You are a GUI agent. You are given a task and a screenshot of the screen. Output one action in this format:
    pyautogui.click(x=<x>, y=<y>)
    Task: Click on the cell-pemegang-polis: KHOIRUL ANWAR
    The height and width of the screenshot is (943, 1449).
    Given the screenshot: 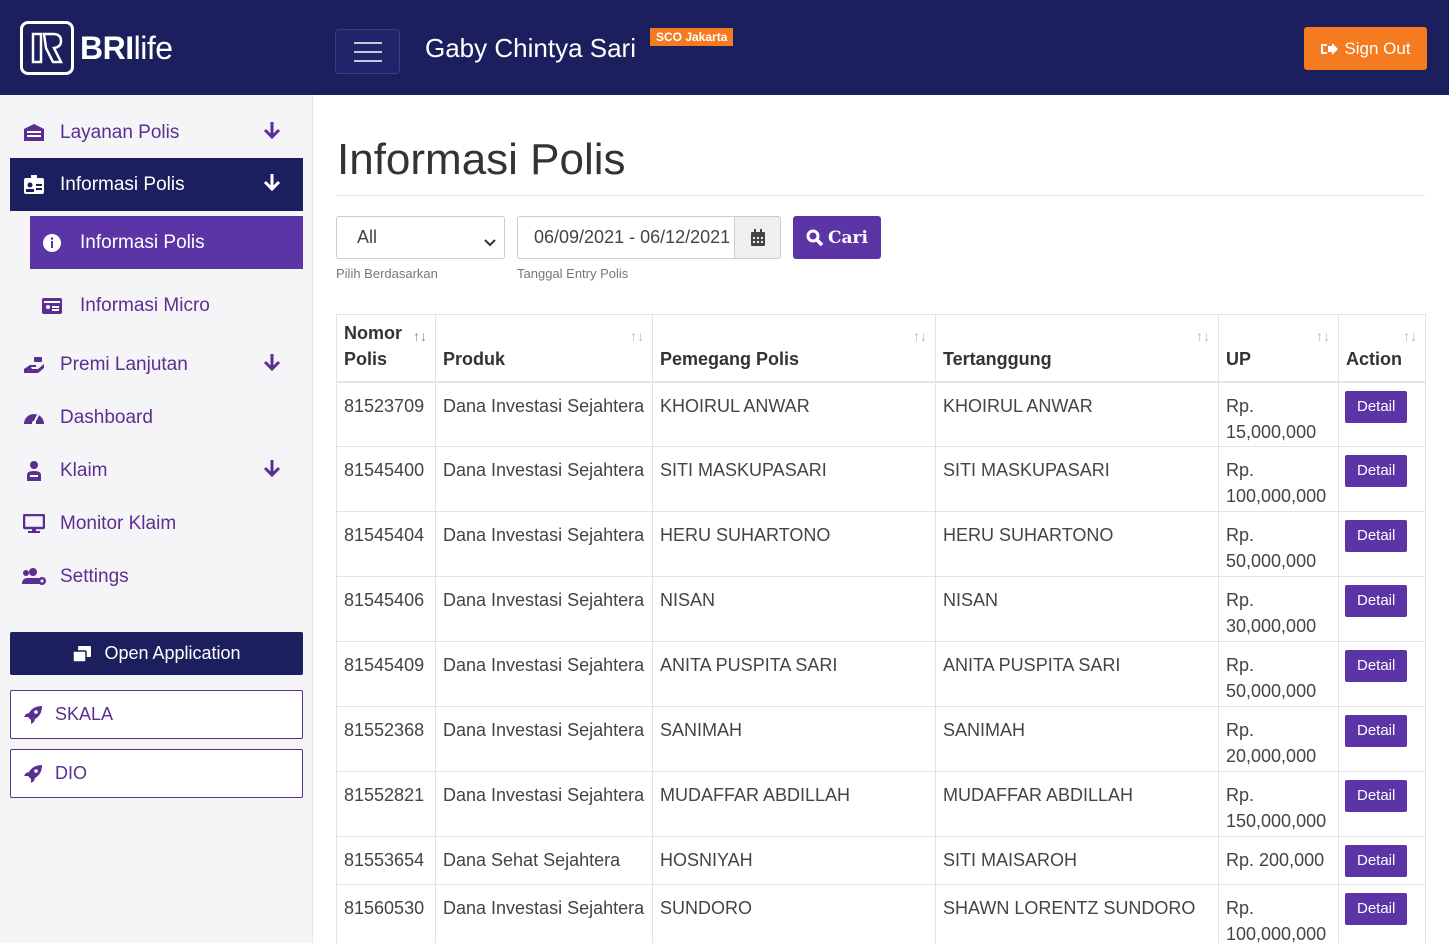 What is the action you would take?
    pyautogui.click(x=794, y=414)
    